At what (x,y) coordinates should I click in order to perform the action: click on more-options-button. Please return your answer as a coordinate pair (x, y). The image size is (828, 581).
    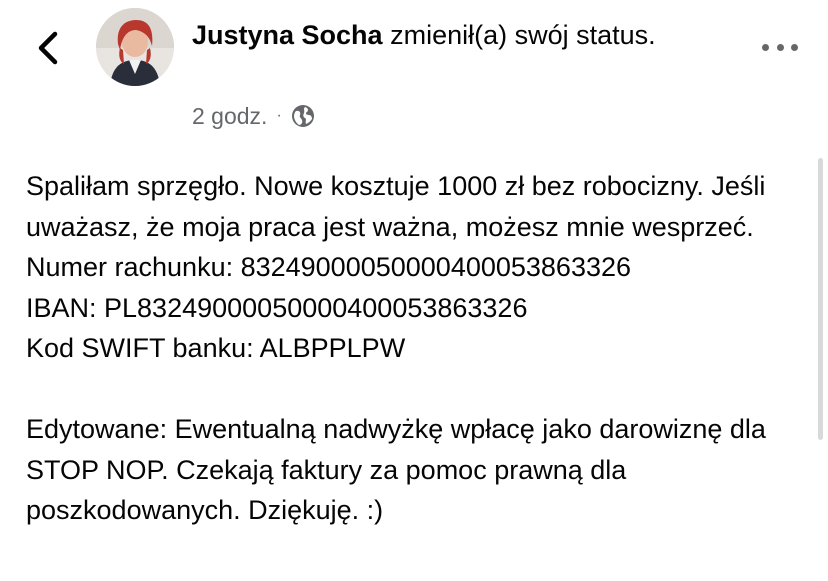
    Looking at the image, I should click on (780, 47).